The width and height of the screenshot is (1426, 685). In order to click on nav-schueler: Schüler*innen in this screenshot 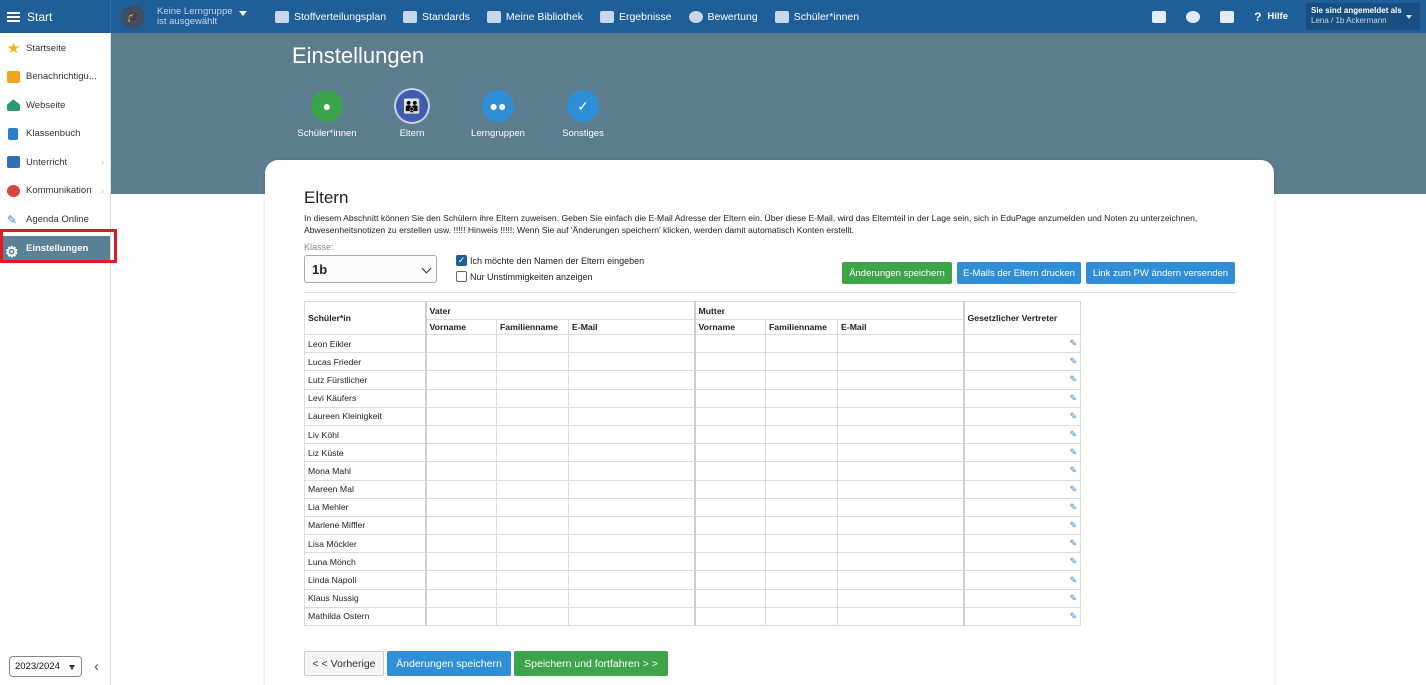, I will do `click(816, 16)`.